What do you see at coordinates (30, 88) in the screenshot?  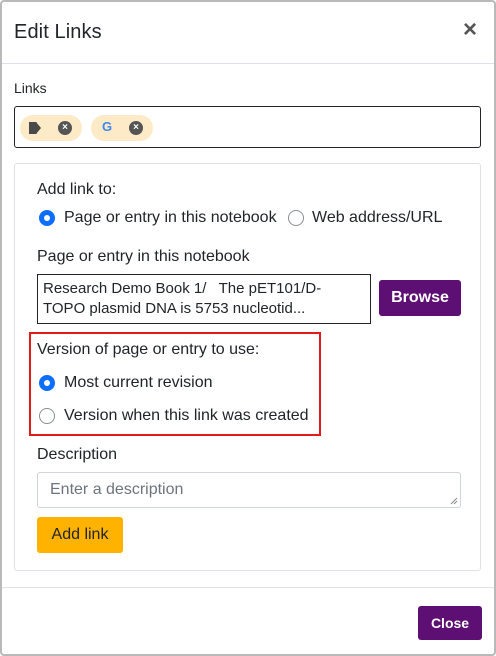 I see `links-label: Links` at bounding box center [30, 88].